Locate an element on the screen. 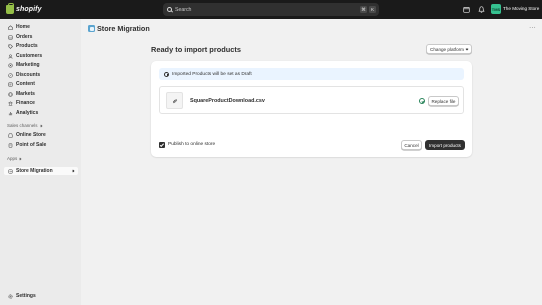 The image size is (542, 305). publish-label: Publish to online store is located at coordinates (191, 144).